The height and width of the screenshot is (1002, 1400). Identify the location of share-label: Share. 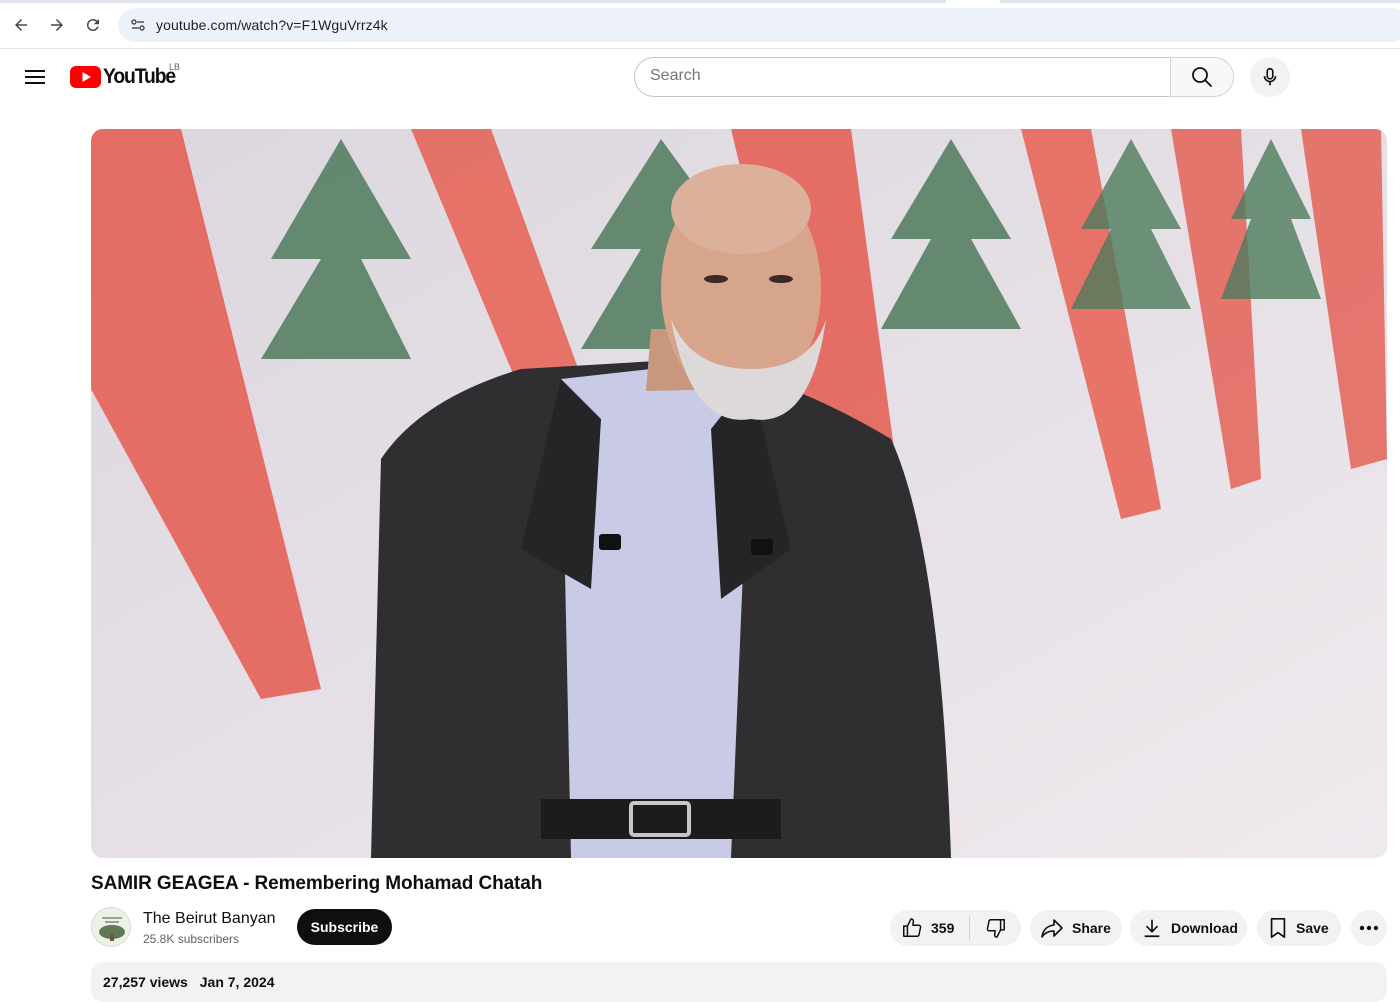
(1091, 928).